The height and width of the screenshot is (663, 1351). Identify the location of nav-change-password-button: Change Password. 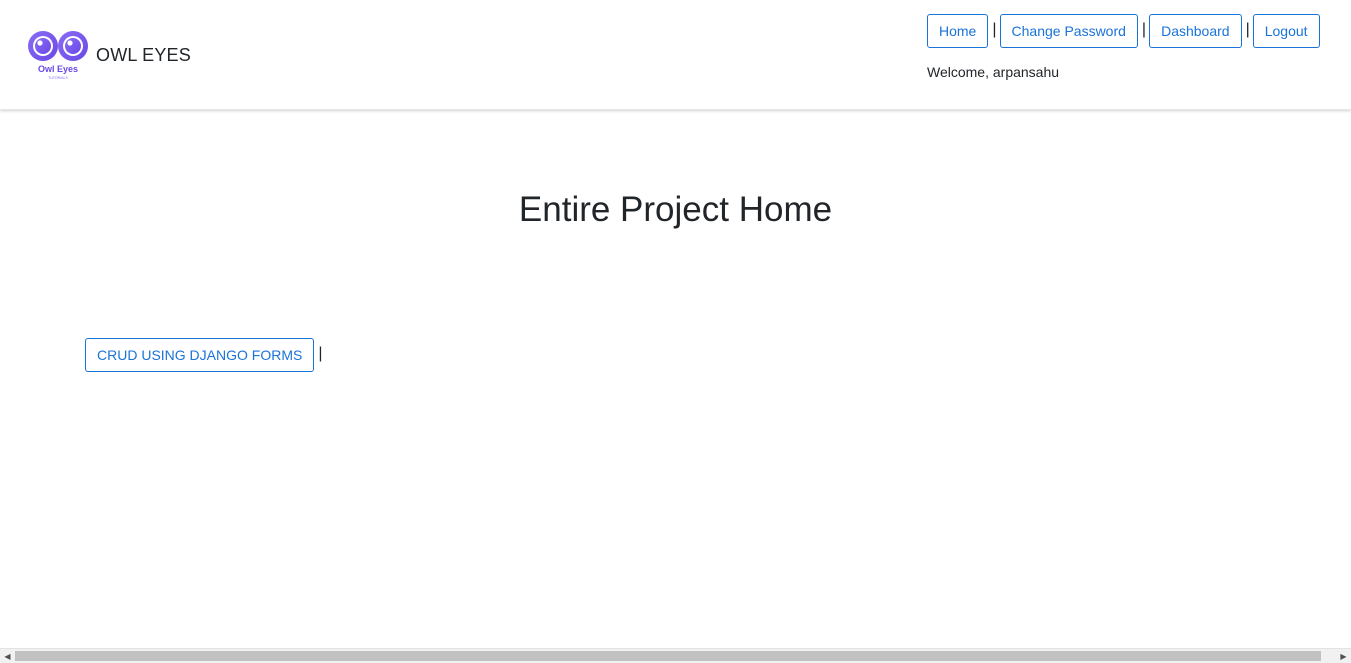
(1068, 31).